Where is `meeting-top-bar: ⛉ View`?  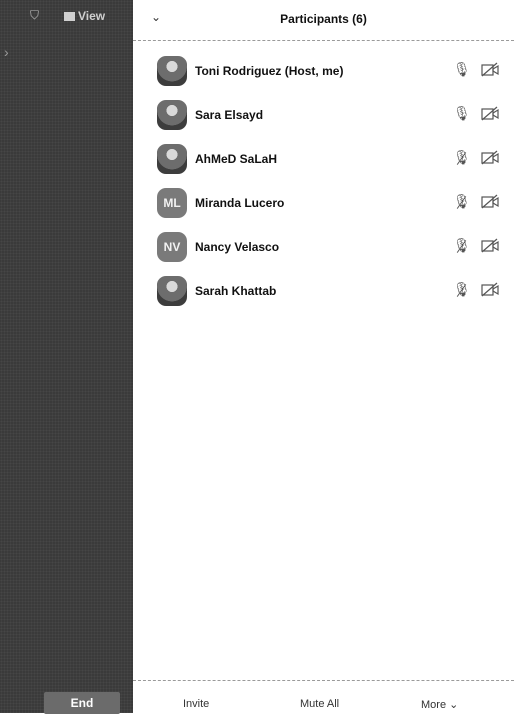
meeting-top-bar: ⛉ View is located at coordinates (66, 15).